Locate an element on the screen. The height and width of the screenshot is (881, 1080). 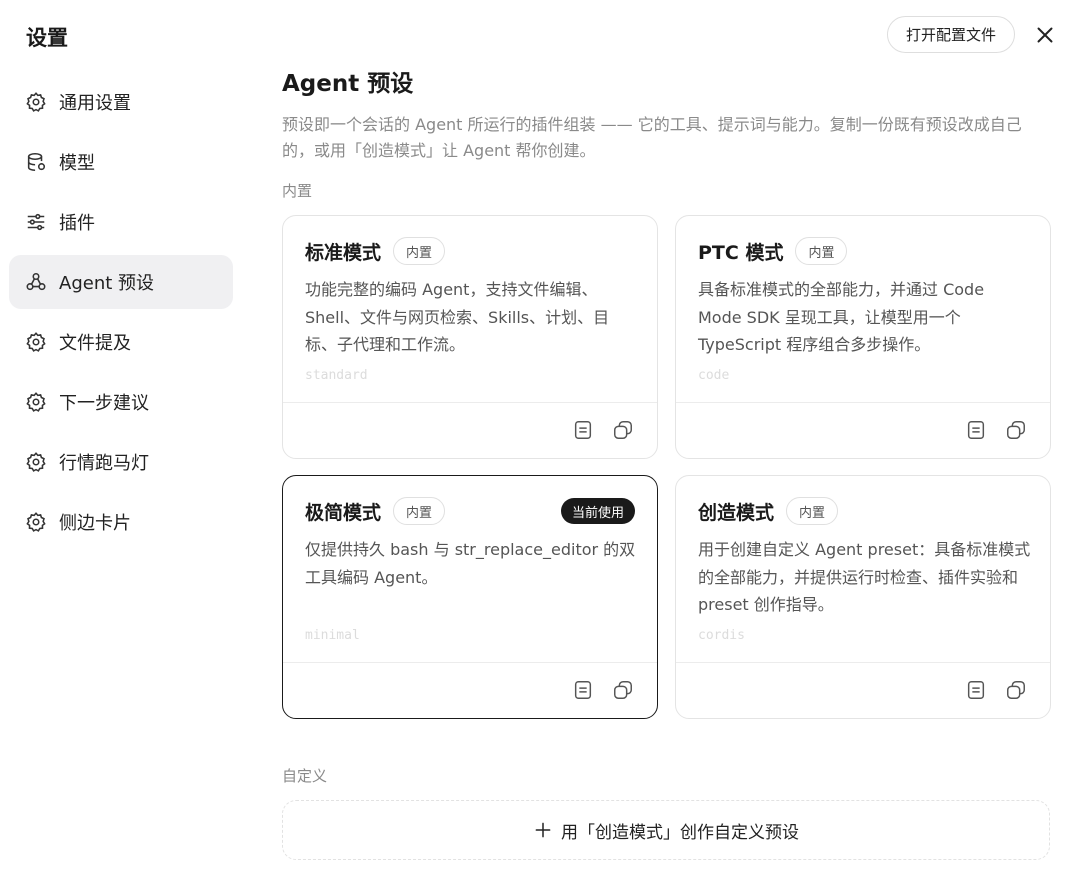
close-icon is located at coordinates (1045, 35).